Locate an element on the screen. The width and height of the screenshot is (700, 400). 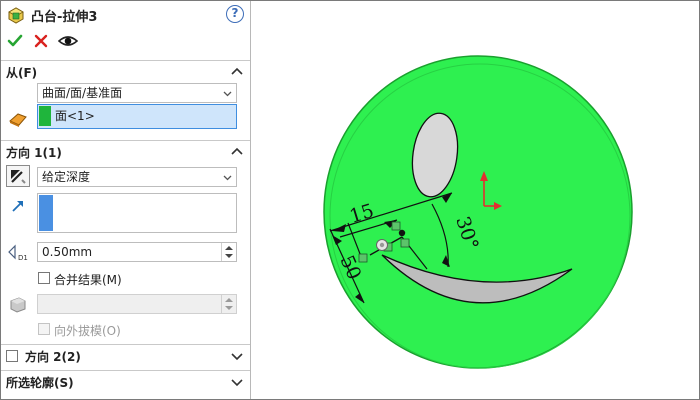
merge-result-checkbox is located at coordinates (44, 278).